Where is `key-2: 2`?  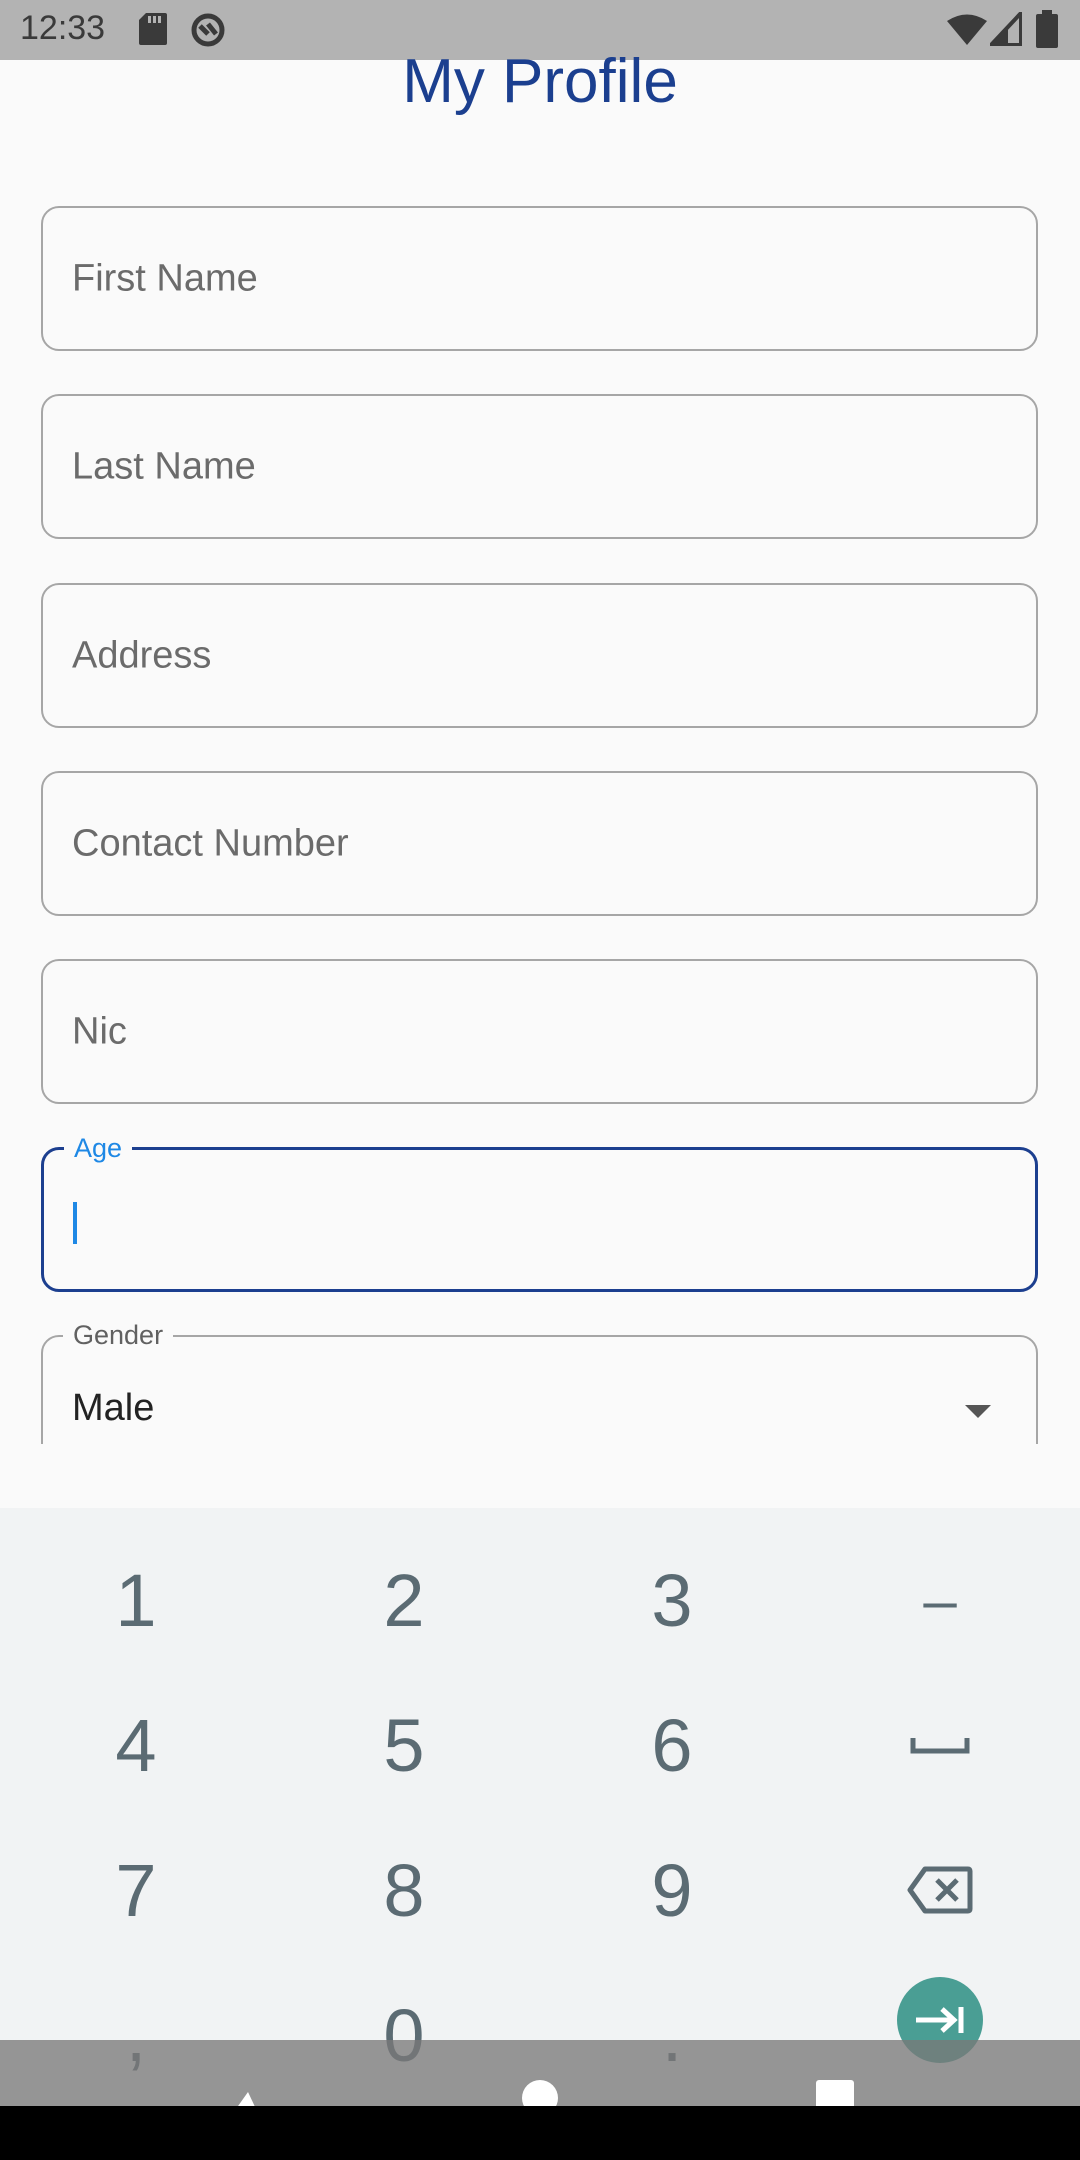
key-2: 2 is located at coordinates (404, 1600).